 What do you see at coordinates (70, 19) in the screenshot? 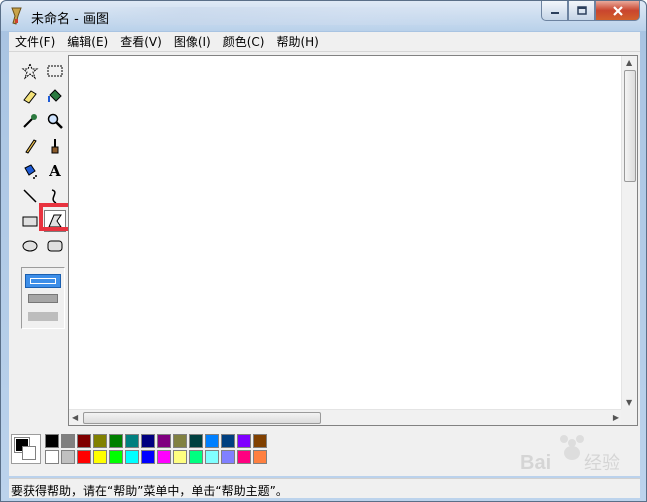
I see `window-title: 未命名 - 画图` at bounding box center [70, 19].